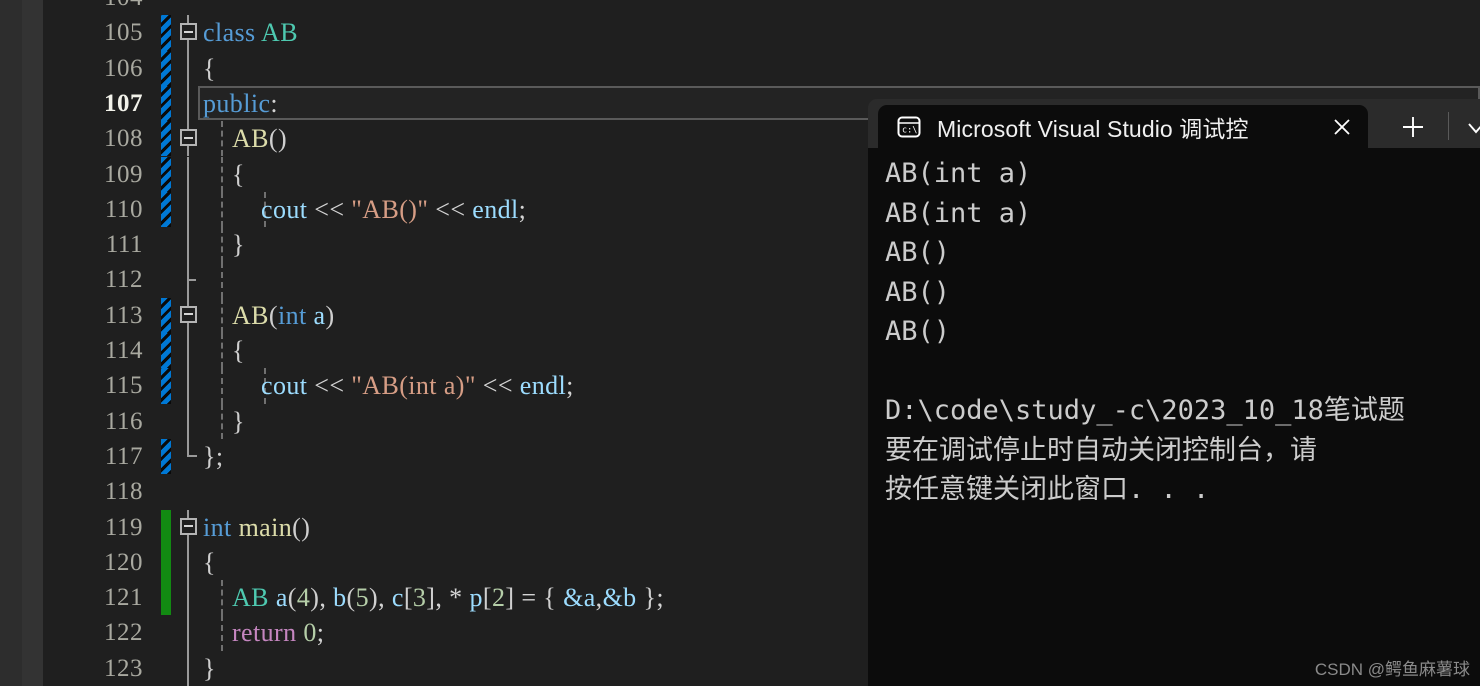 The height and width of the screenshot is (686, 1480). I want to click on code-token: [, so click(408, 598).